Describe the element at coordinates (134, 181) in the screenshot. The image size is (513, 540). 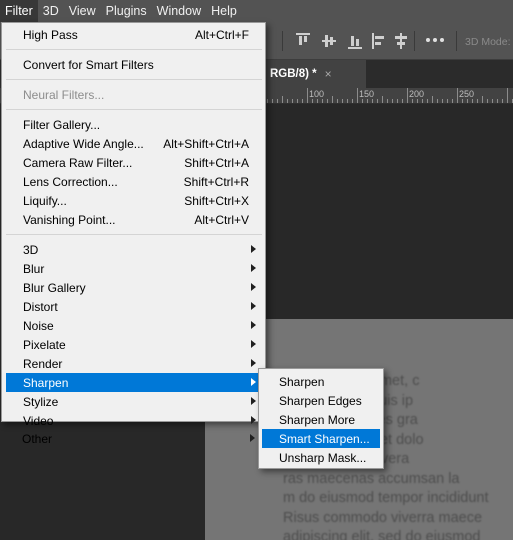
I see `menu-item-lens-correction: Lens Correction... Shift+Ctrl+R` at that location.